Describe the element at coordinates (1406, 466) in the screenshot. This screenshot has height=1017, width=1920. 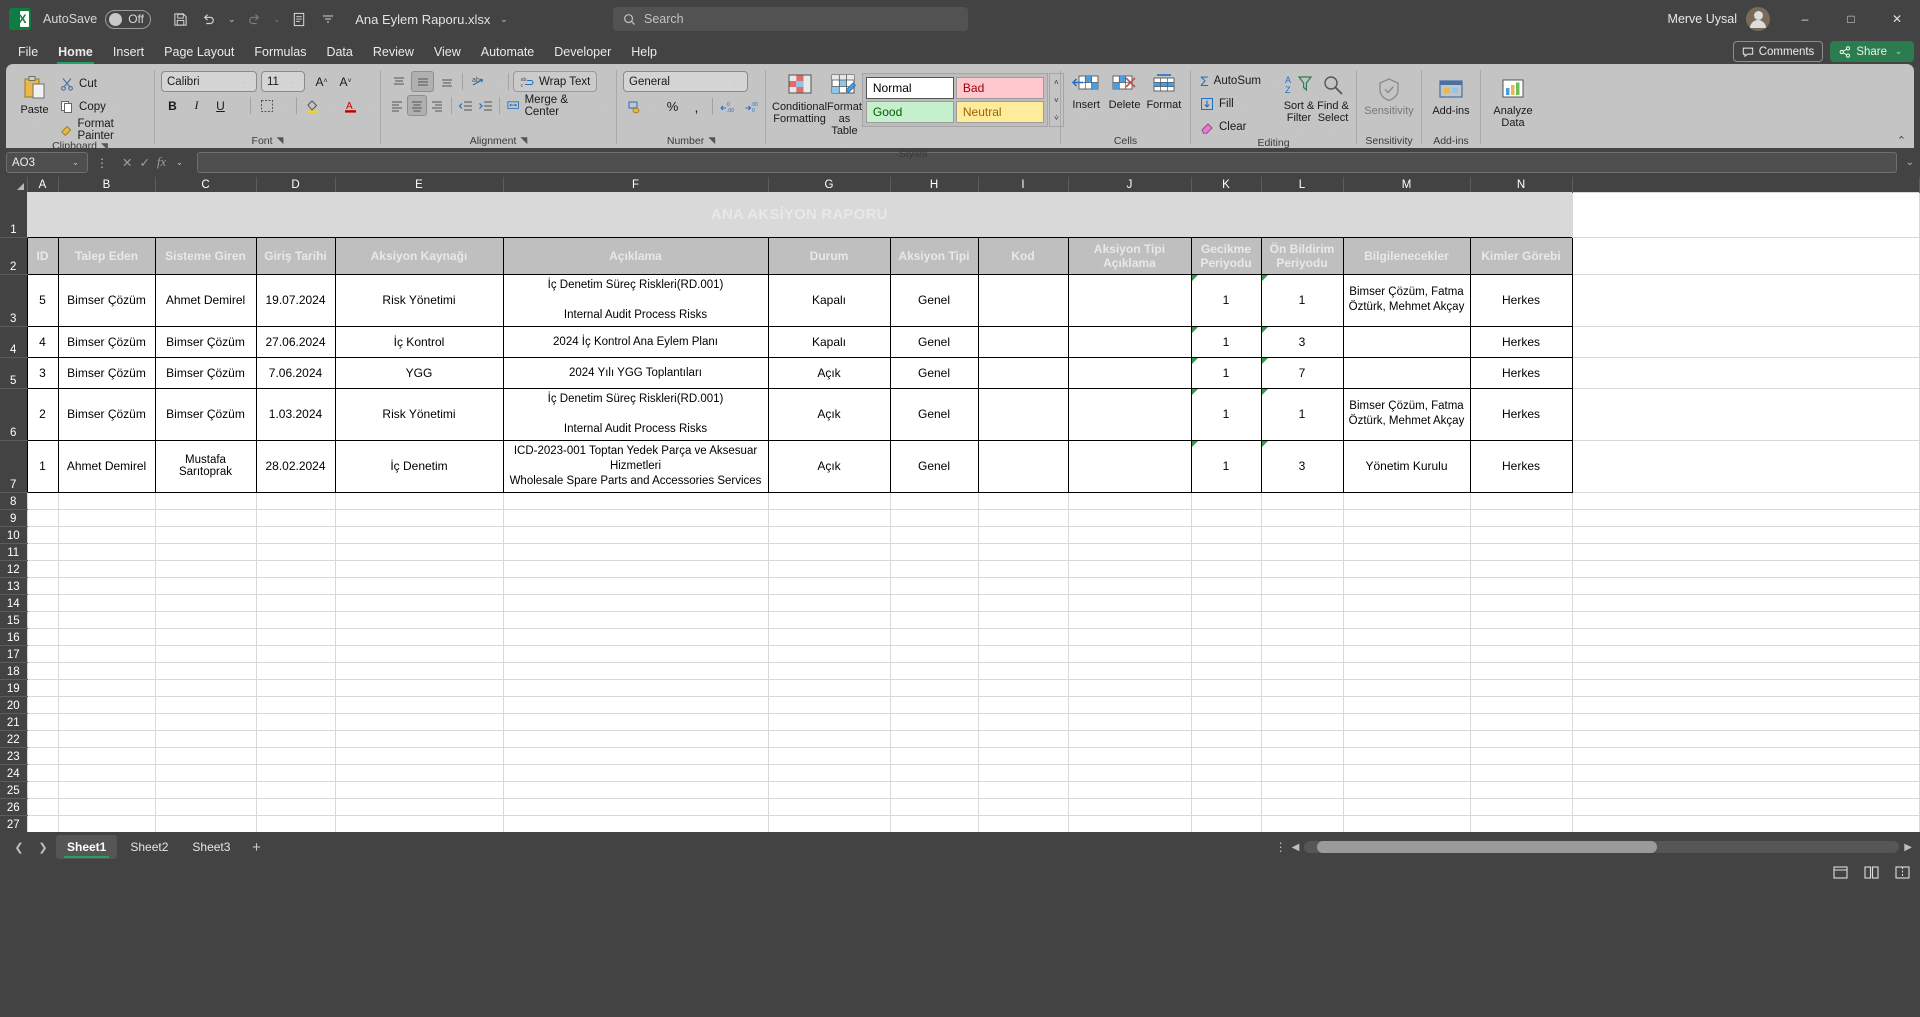
I see `cell-bilgilenecekler: Yönetim Kurulu` at that location.